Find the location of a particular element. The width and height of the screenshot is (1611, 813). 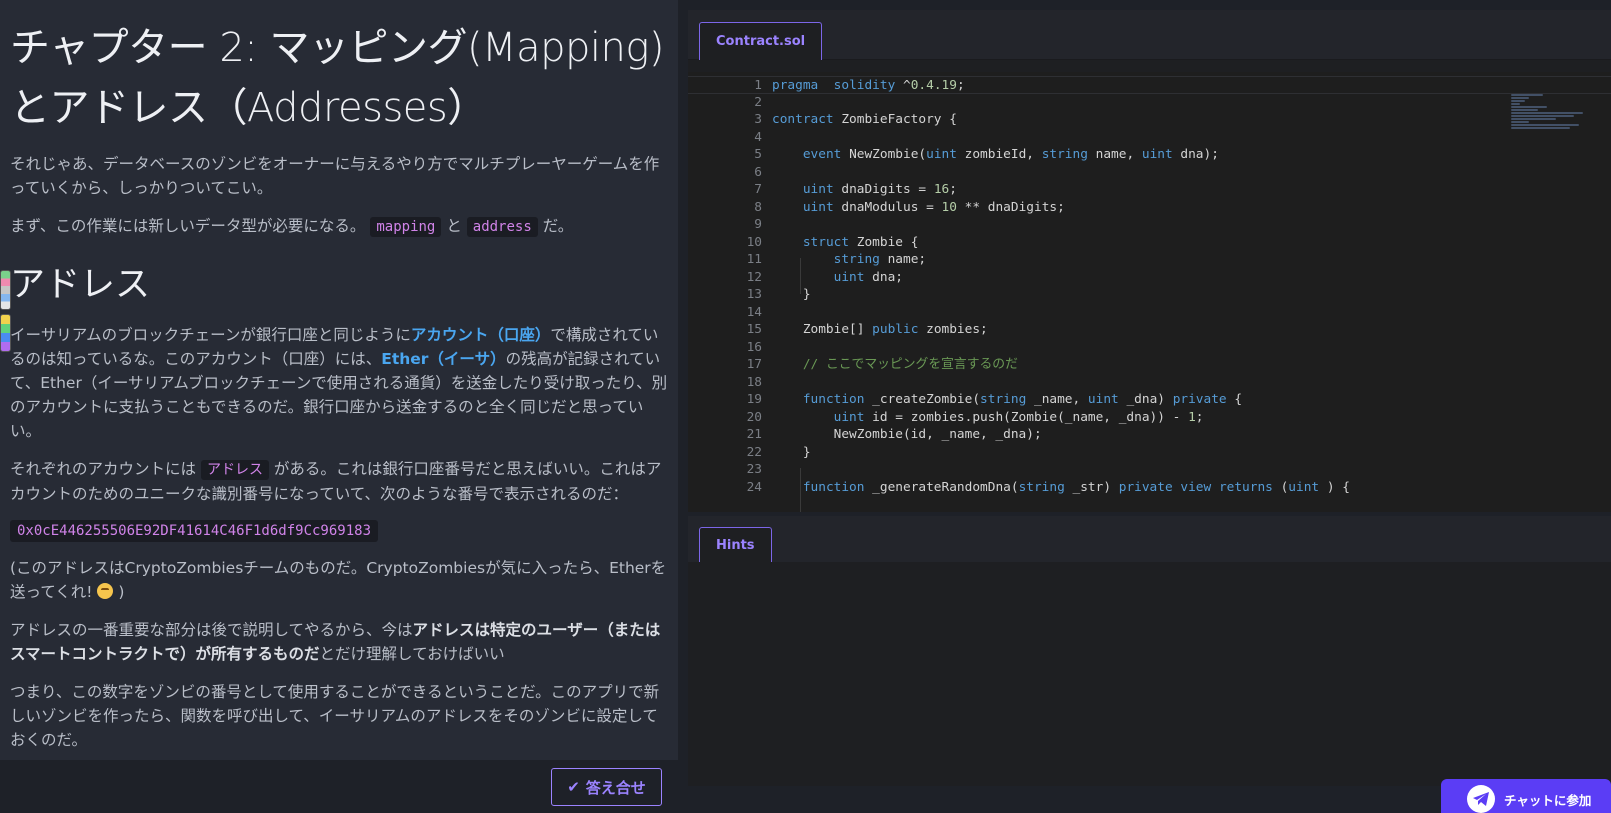

line-number: 19 is located at coordinates (754, 399).